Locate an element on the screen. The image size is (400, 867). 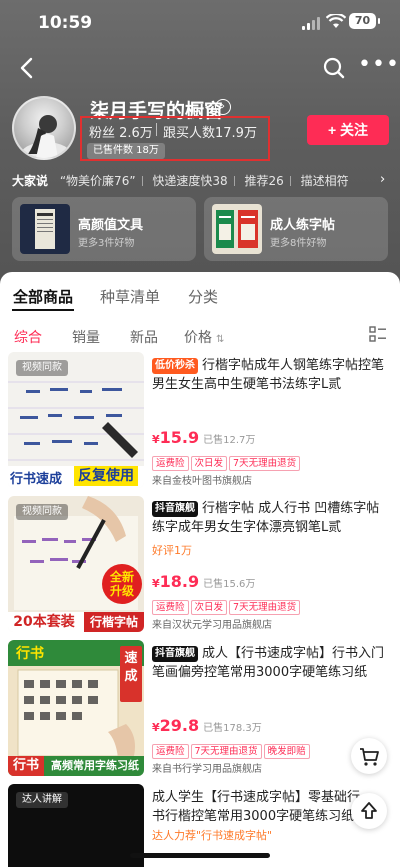
collection-card: 高颜值文具 更多3件好物 is located at coordinates (104, 229).